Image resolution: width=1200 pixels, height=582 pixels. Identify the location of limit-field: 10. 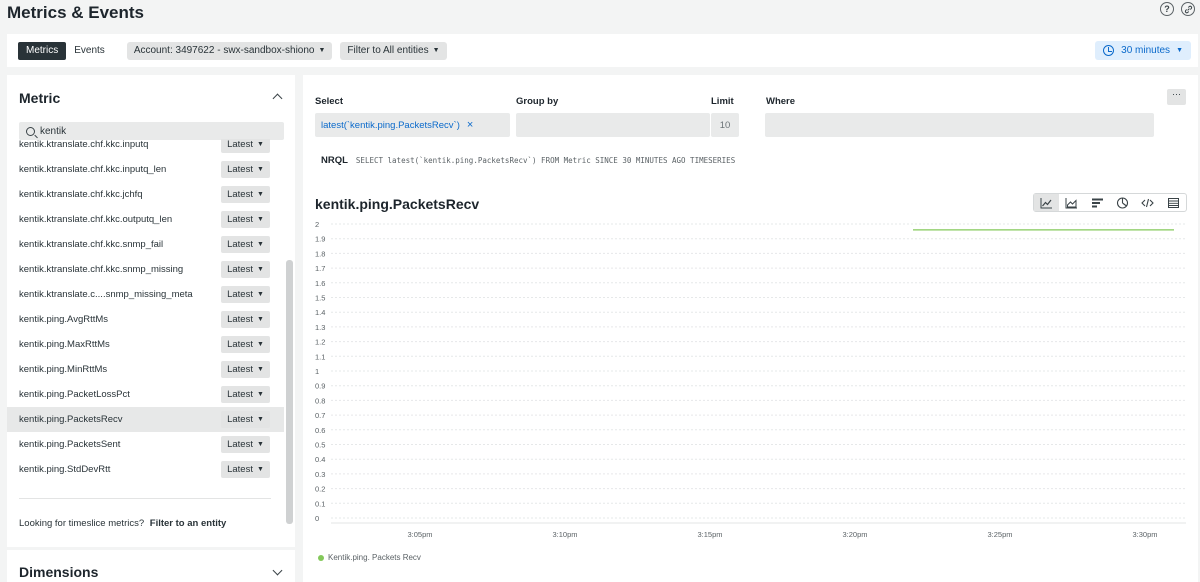
(725, 125).